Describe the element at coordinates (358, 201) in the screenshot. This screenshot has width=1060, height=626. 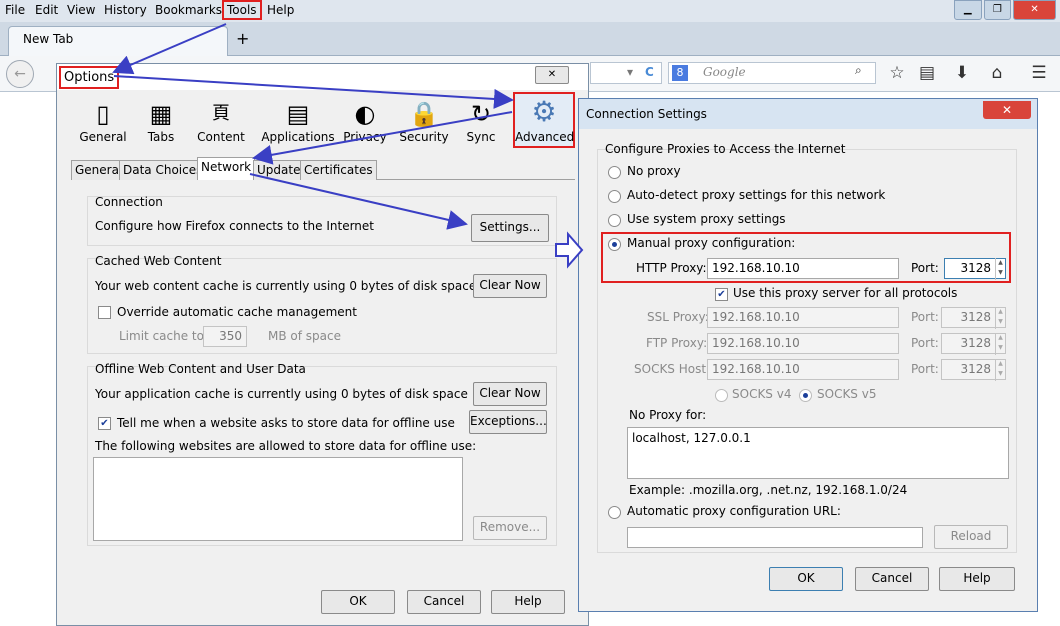
I see `arrow-network-to-settings` at that location.